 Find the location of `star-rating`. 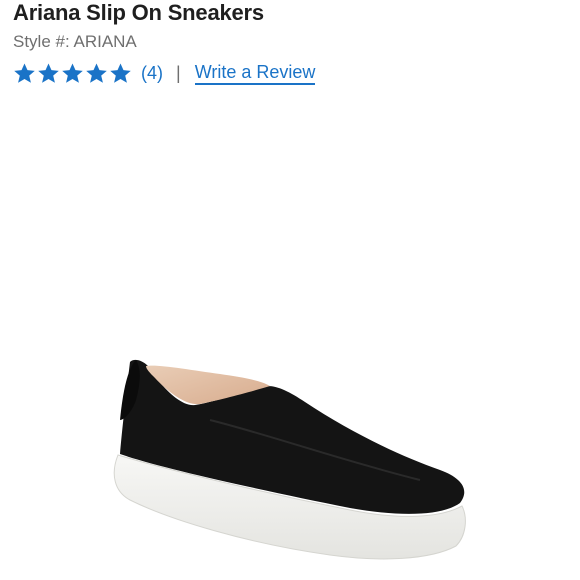

star-rating is located at coordinates (72, 73).